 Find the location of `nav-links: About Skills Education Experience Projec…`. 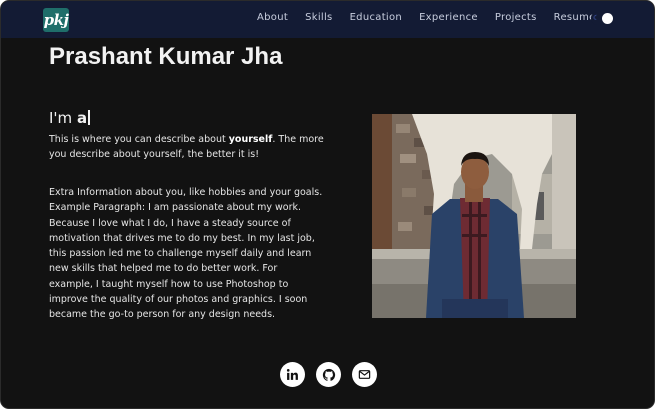

nav-links: About Skills Education Experience Projec… is located at coordinates (435, 17).